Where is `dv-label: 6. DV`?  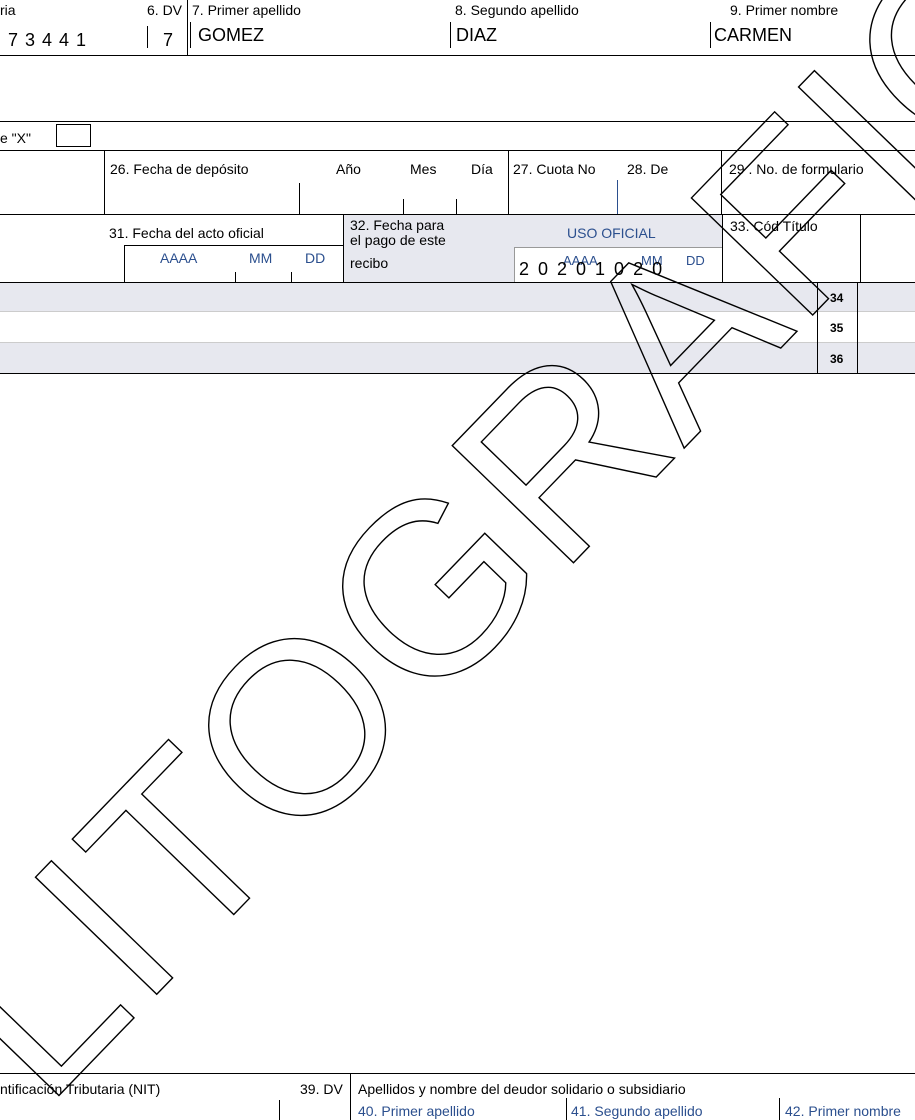
dv-label: 6. DV is located at coordinates (165, 10).